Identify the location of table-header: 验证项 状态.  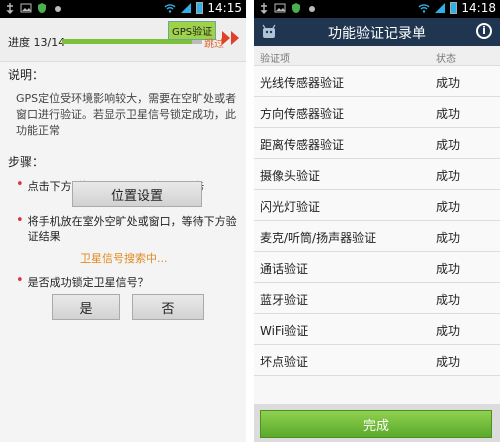
(377, 56).